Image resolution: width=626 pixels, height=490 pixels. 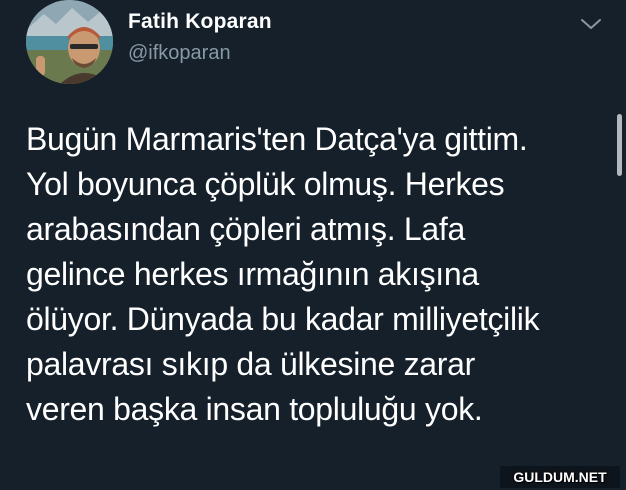 What do you see at coordinates (591, 24) in the screenshot?
I see `chevron-down-icon` at bounding box center [591, 24].